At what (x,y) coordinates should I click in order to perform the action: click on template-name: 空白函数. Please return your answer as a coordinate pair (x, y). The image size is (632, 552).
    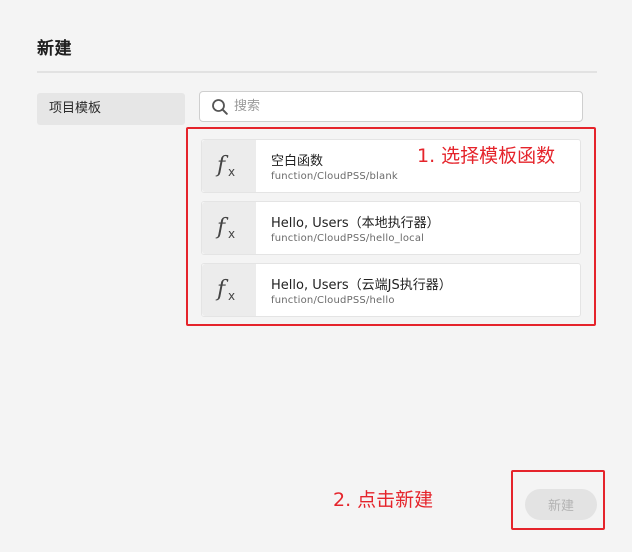
    Looking at the image, I should click on (297, 161).